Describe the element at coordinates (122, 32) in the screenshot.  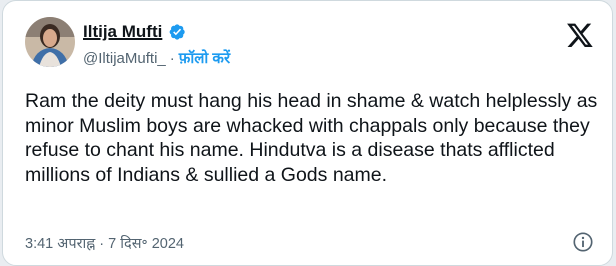
I see `display-name: Iltija Mufti` at that location.